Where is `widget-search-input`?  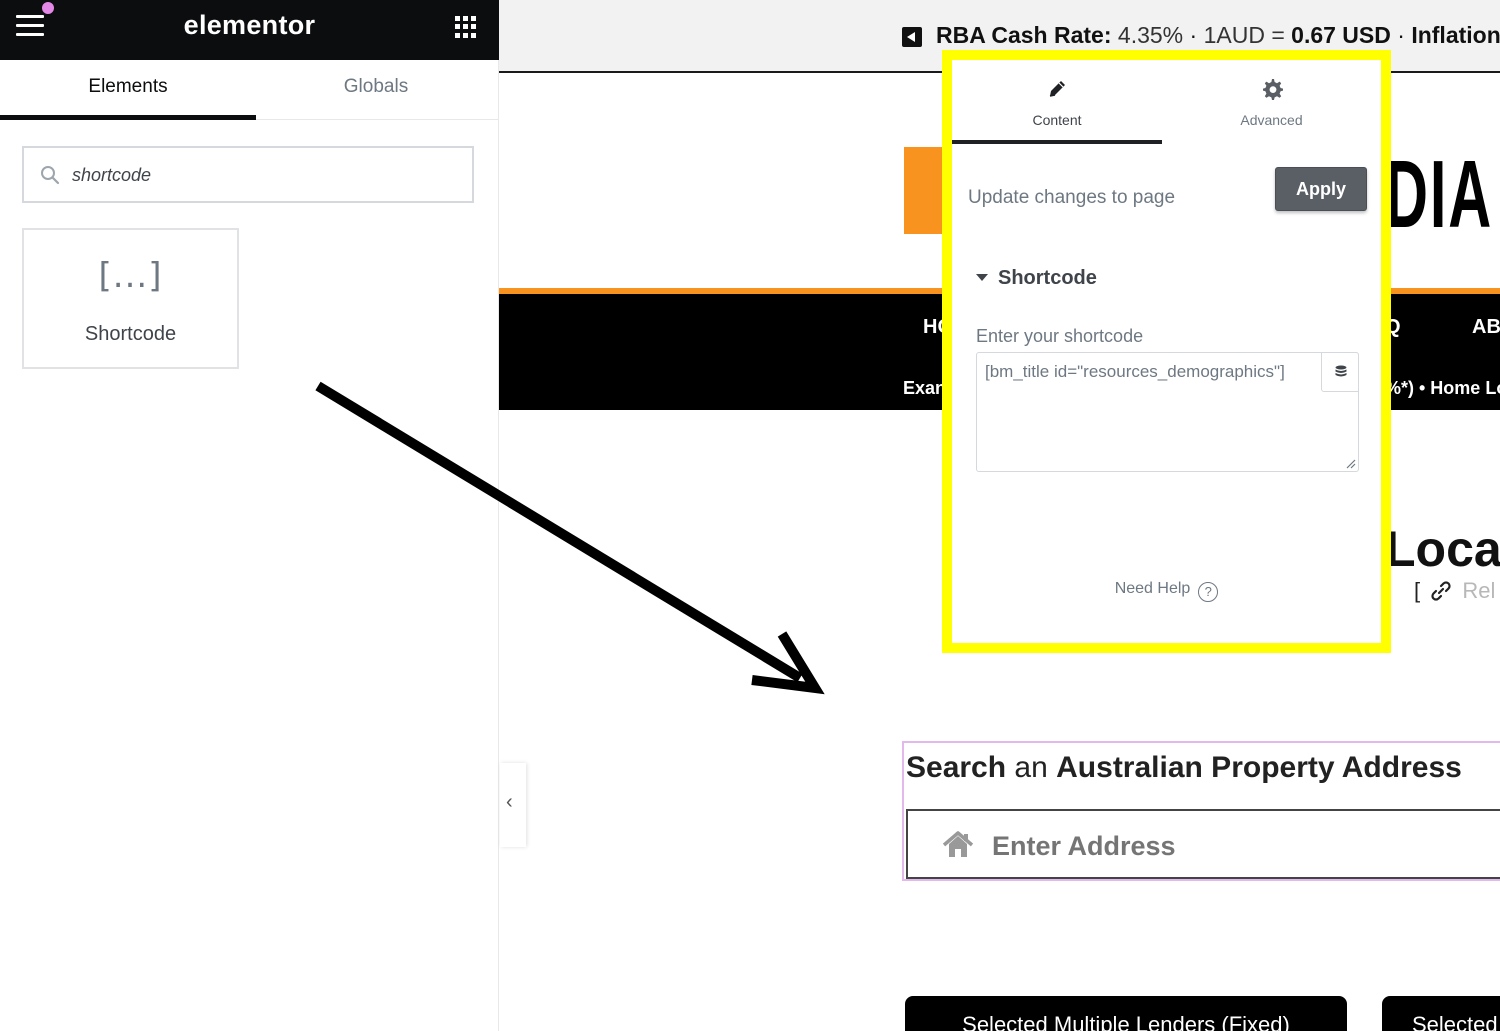 widget-search-input is located at coordinates (267, 175).